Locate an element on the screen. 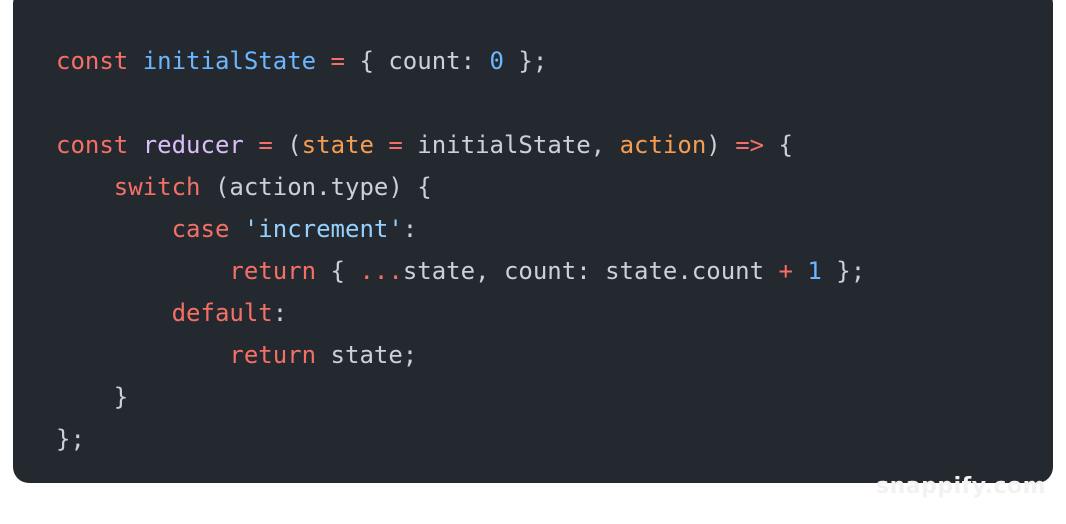  code-token: action is located at coordinates (663, 145).